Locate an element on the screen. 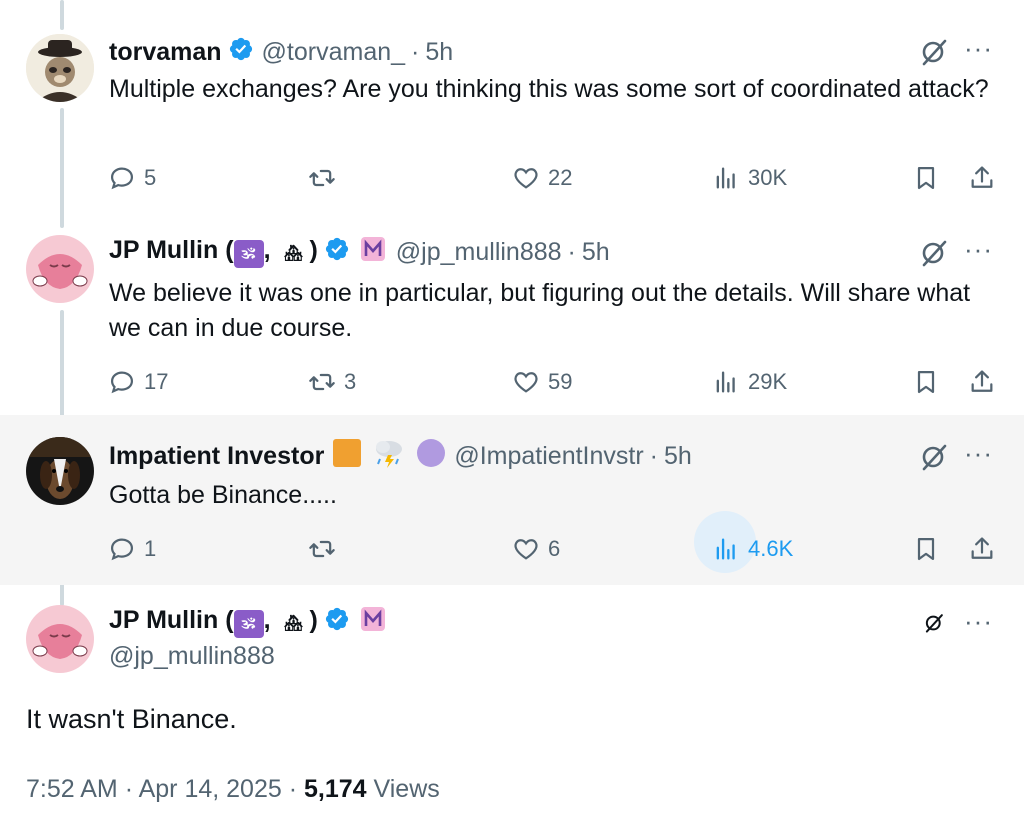 The image size is (1024, 834). author-handle: @ImpatientInvstr is located at coordinates (548, 456).